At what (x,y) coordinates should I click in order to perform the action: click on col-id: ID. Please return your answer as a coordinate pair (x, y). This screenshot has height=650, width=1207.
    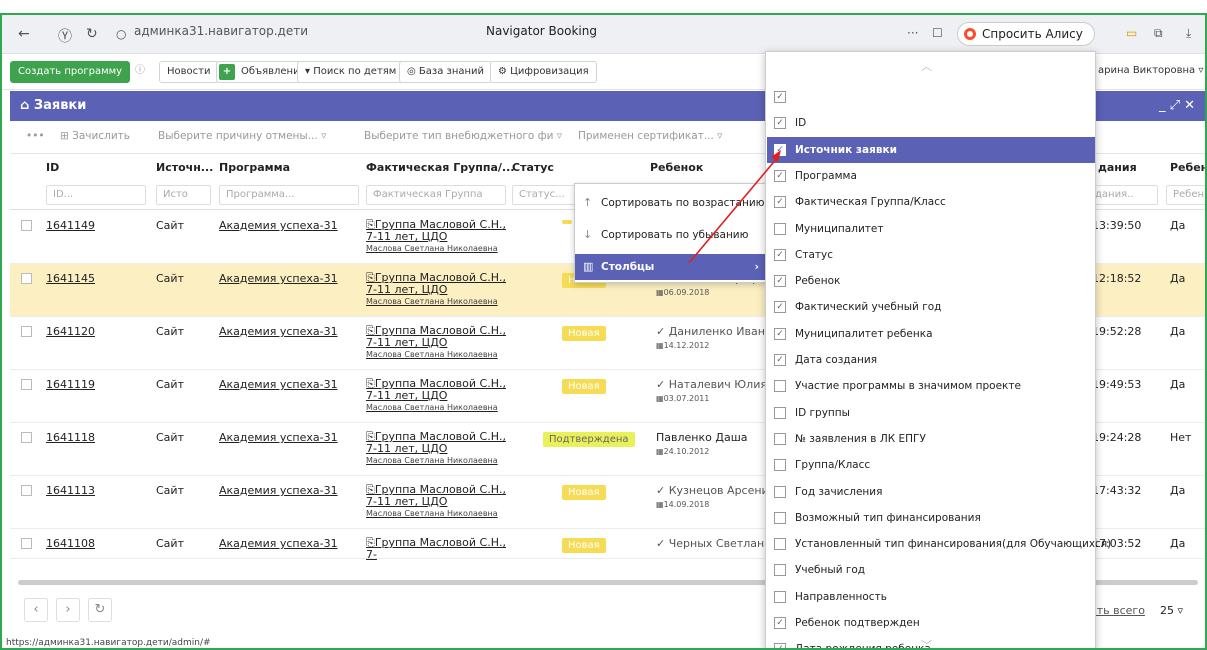
    Looking at the image, I should click on (52, 167).